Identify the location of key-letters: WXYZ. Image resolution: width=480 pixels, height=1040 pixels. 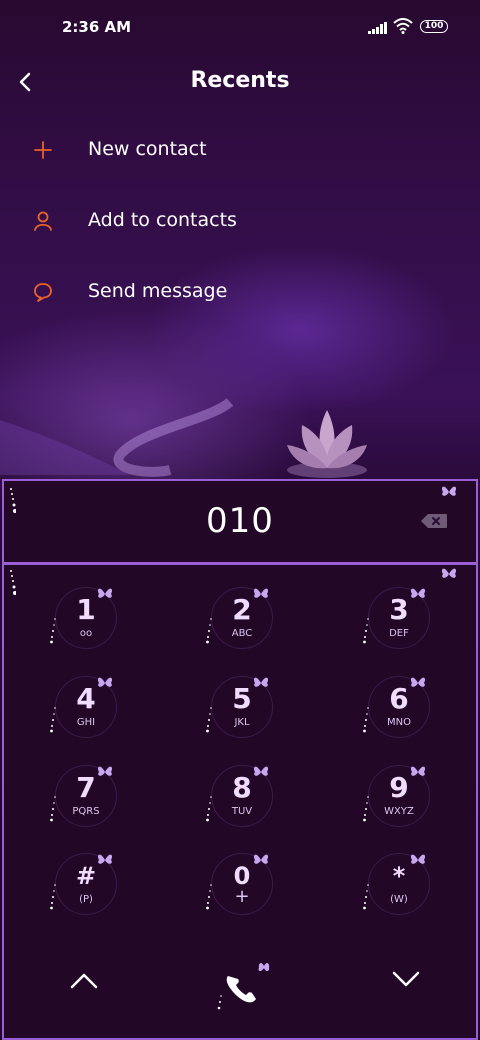
(399, 811).